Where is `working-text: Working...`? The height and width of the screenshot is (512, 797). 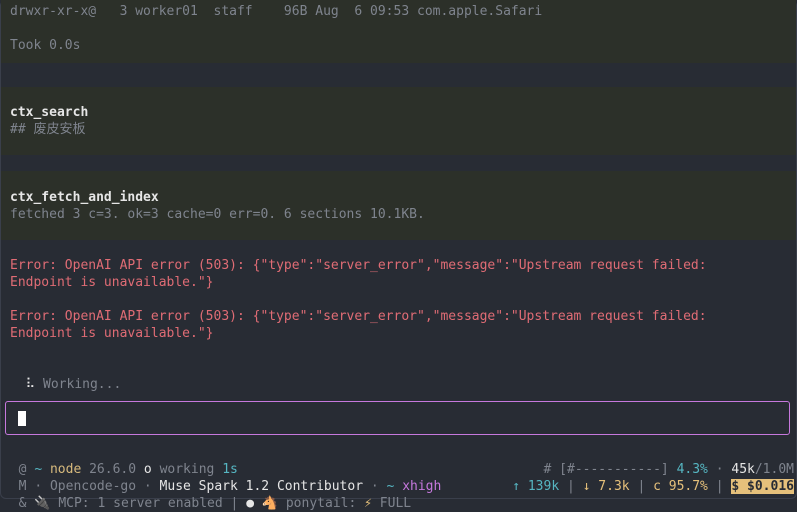 working-text: Working... is located at coordinates (82, 384).